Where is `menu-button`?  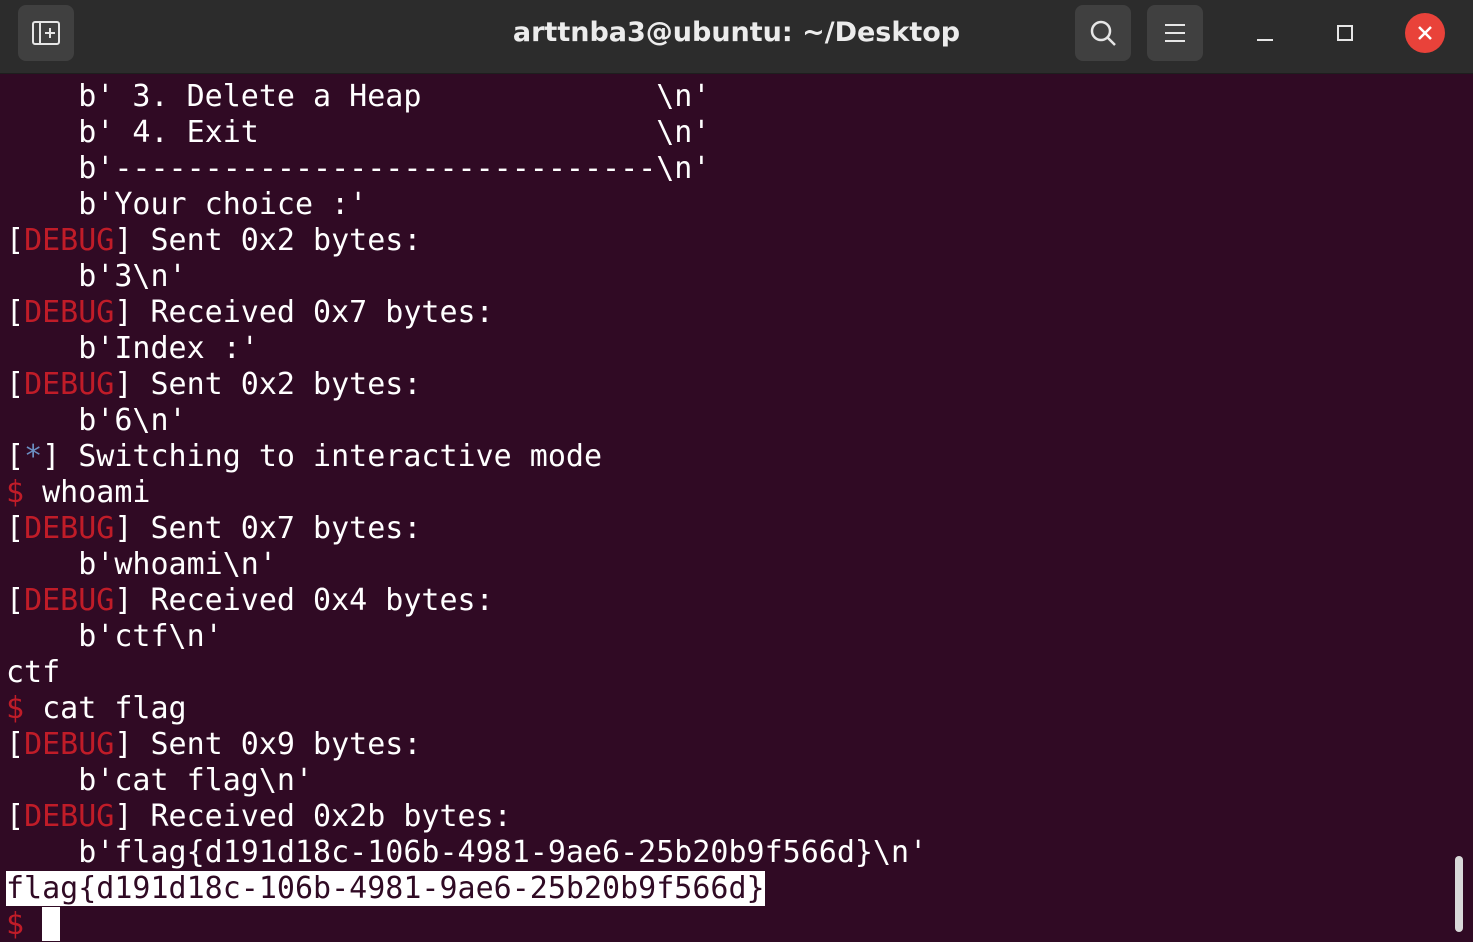 menu-button is located at coordinates (1175, 33).